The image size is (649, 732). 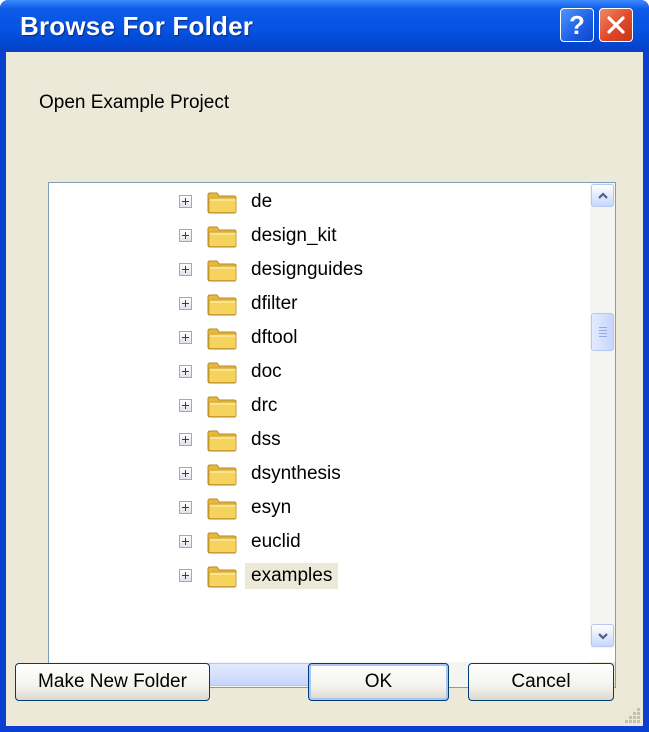 What do you see at coordinates (632, 715) in the screenshot?
I see `resize-grip-icon` at bounding box center [632, 715].